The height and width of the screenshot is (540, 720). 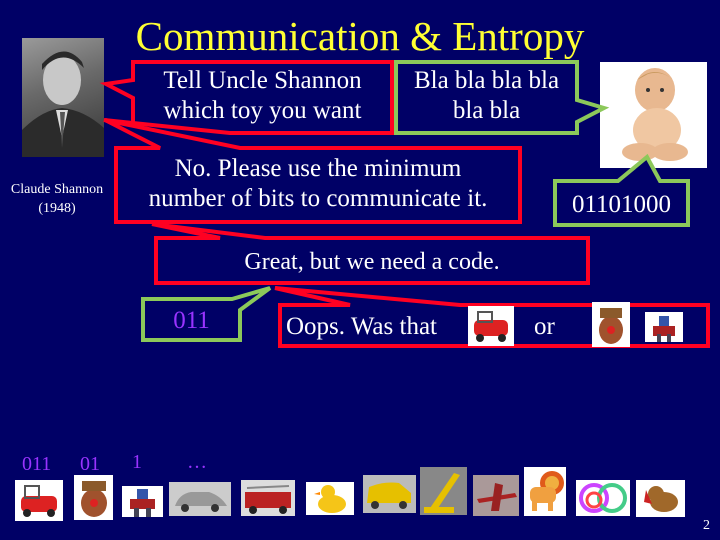 What do you see at coordinates (544, 326) in the screenshot?
I see `bubble-7-or: or` at bounding box center [544, 326].